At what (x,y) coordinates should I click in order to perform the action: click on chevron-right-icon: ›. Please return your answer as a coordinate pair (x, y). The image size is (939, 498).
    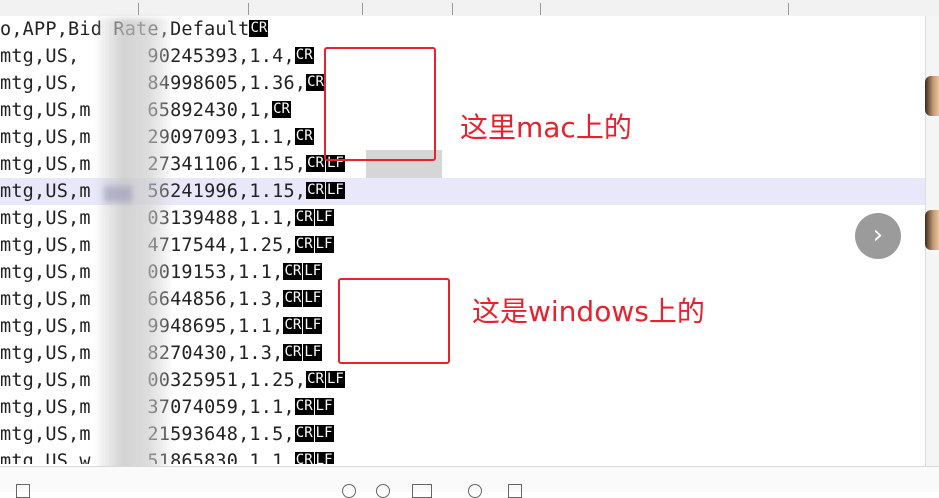
    Looking at the image, I should click on (878, 235).